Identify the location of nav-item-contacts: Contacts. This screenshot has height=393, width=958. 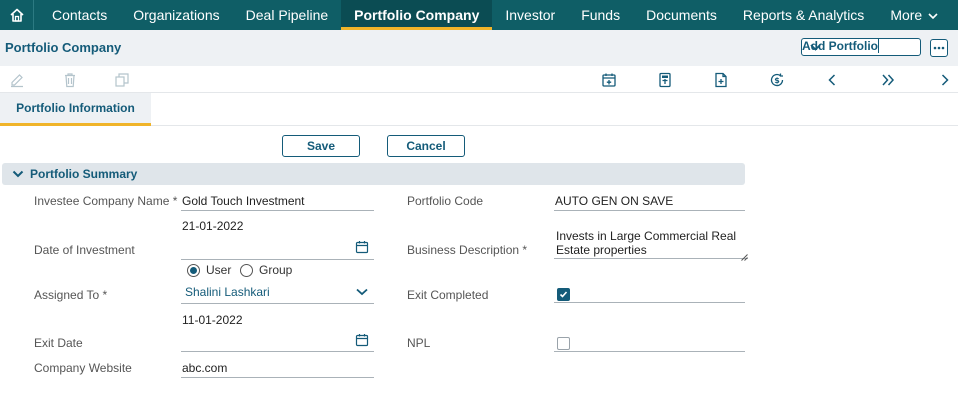
(77, 15).